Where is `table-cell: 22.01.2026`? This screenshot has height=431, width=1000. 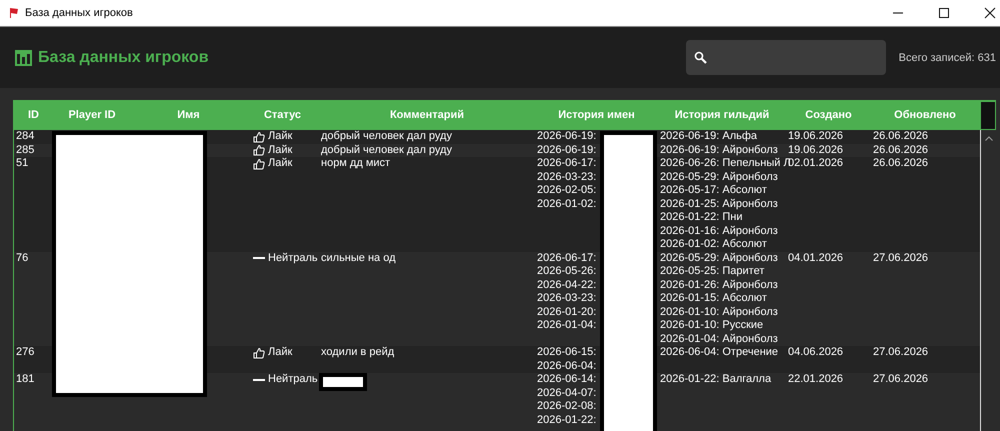 table-cell: 22.01.2026 is located at coordinates (816, 379).